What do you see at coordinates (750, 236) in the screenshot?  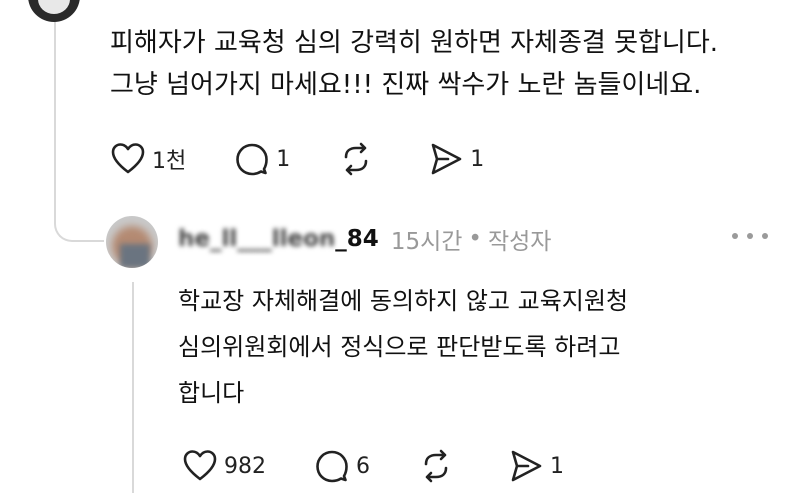 I see `more-dots-icon` at bounding box center [750, 236].